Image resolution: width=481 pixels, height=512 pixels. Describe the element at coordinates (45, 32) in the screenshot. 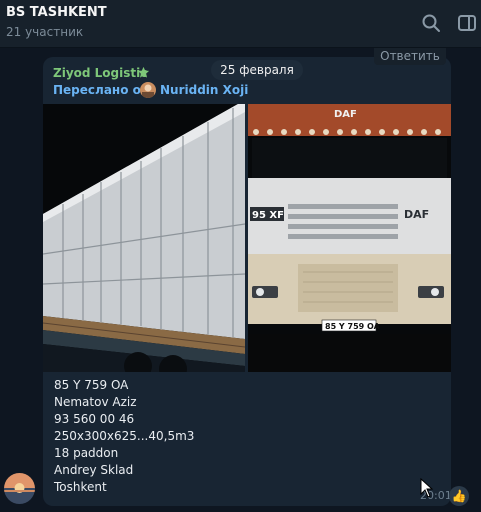

I see `member-count: 21 участник` at that location.